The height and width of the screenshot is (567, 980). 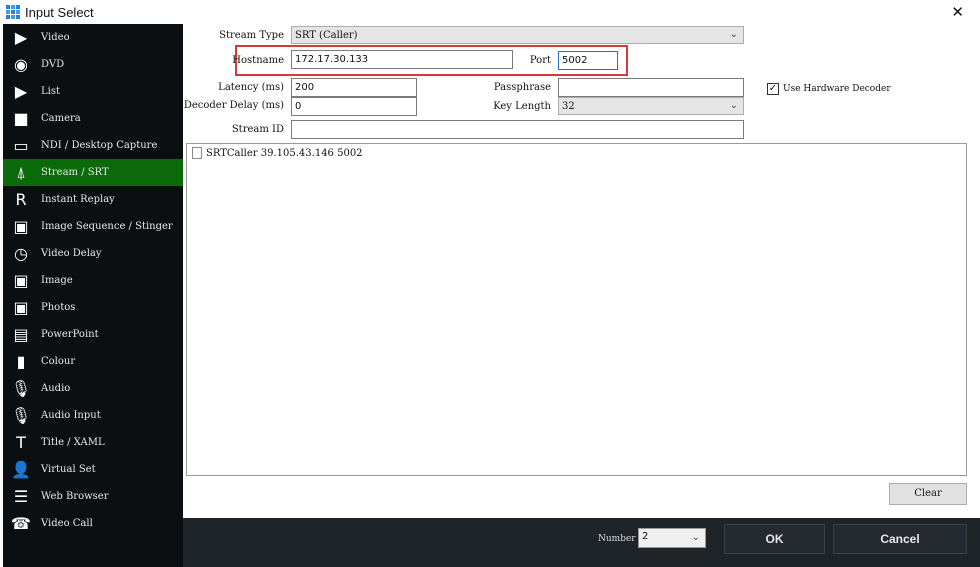 What do you see at coordinates (251, 35) in the screenshot?
I see `stream-type-label: Stream Type` at bounding box center [251, 35].